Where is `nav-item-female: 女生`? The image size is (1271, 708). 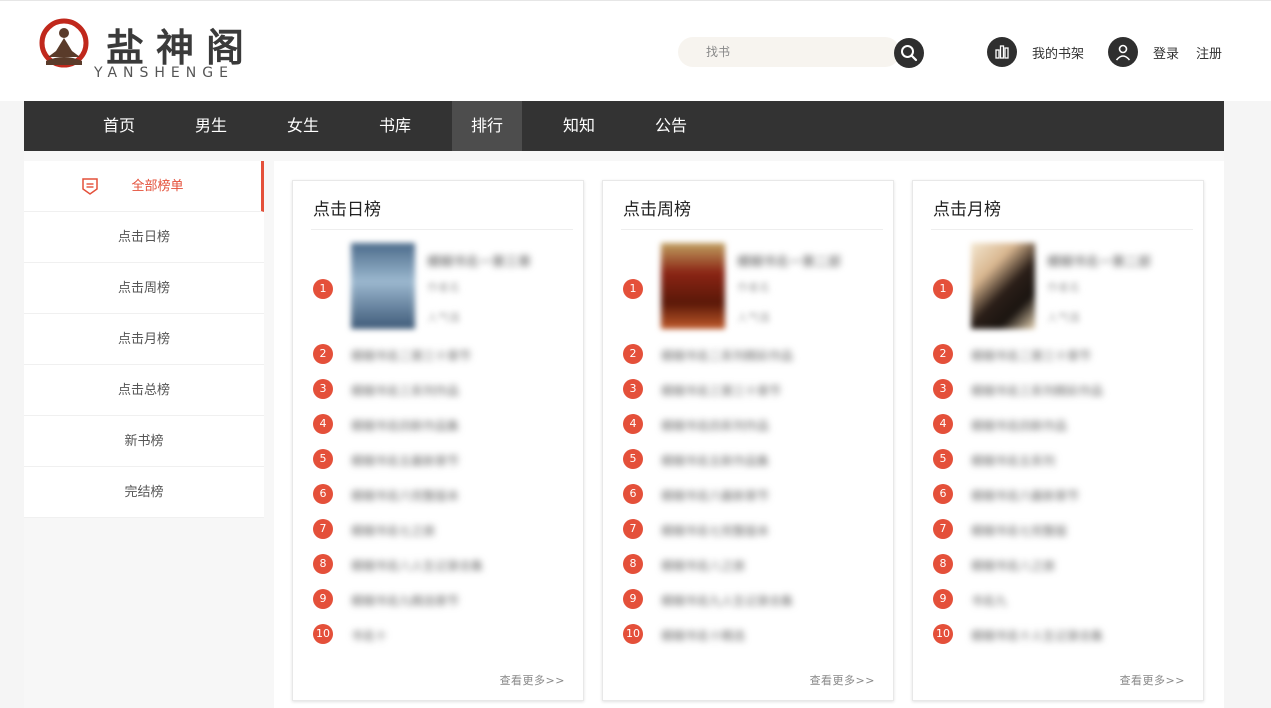 nav-item-female: 女生 is located at coordinates (303, 126).